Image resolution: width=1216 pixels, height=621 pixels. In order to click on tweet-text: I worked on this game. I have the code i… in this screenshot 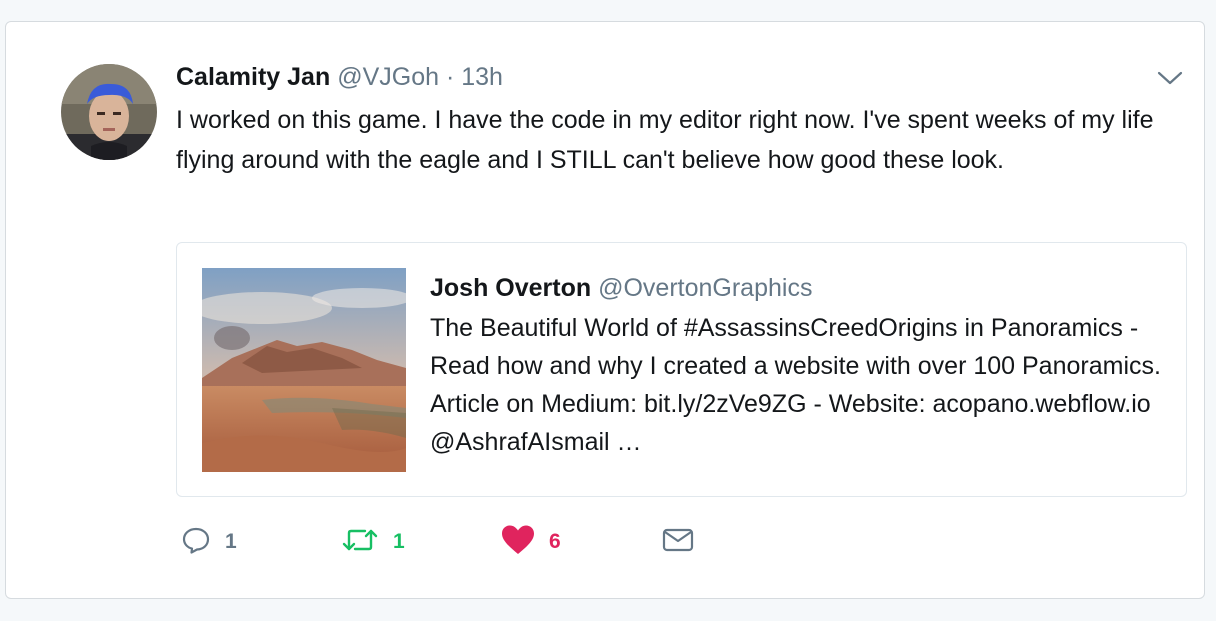, I will do `click(665, 140)`.